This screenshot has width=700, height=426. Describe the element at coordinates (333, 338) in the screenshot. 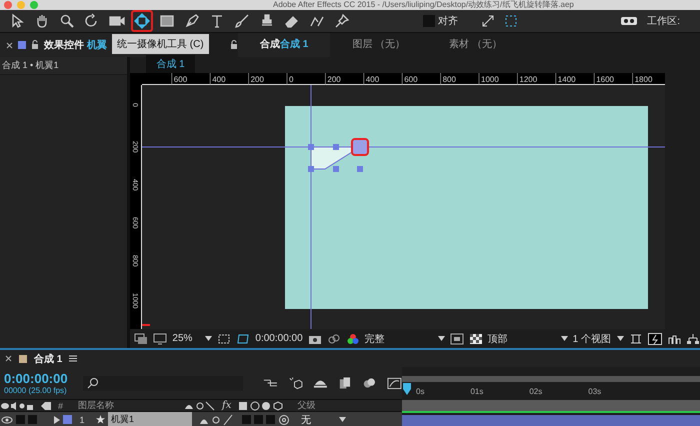

I see `link-icon` at that location.